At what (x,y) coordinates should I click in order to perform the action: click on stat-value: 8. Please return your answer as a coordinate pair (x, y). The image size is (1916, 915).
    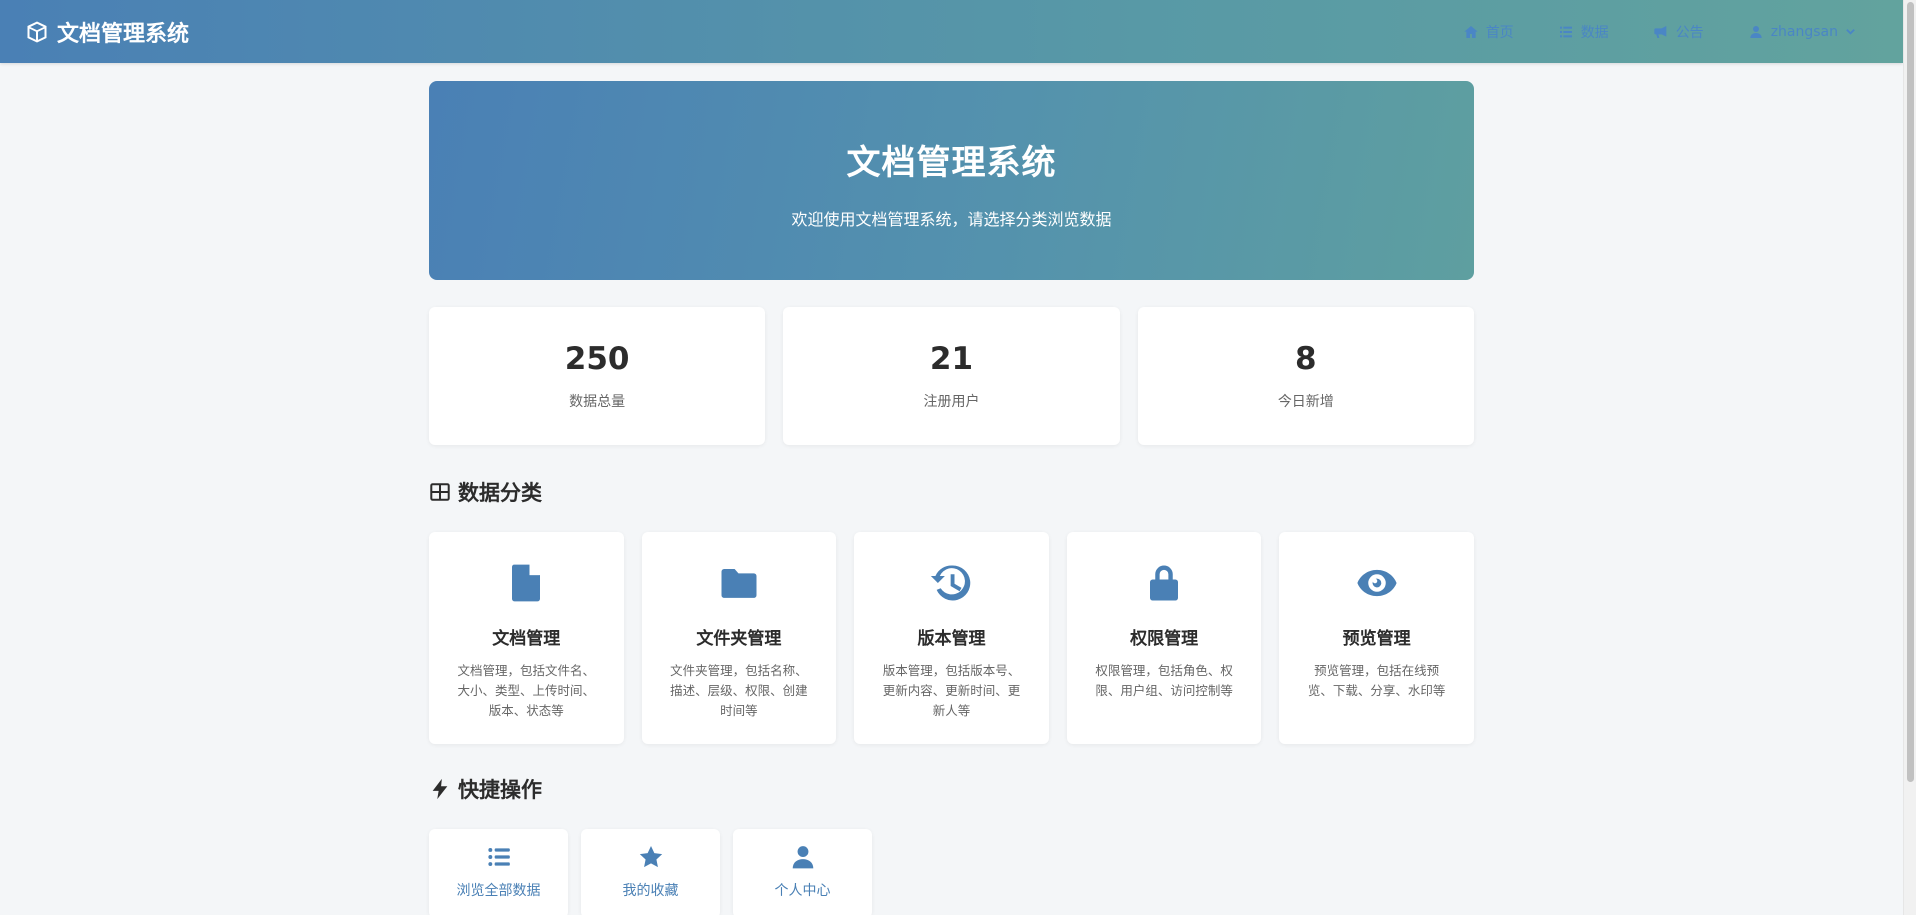
    Looking at the image, I should click on (1306, 359).